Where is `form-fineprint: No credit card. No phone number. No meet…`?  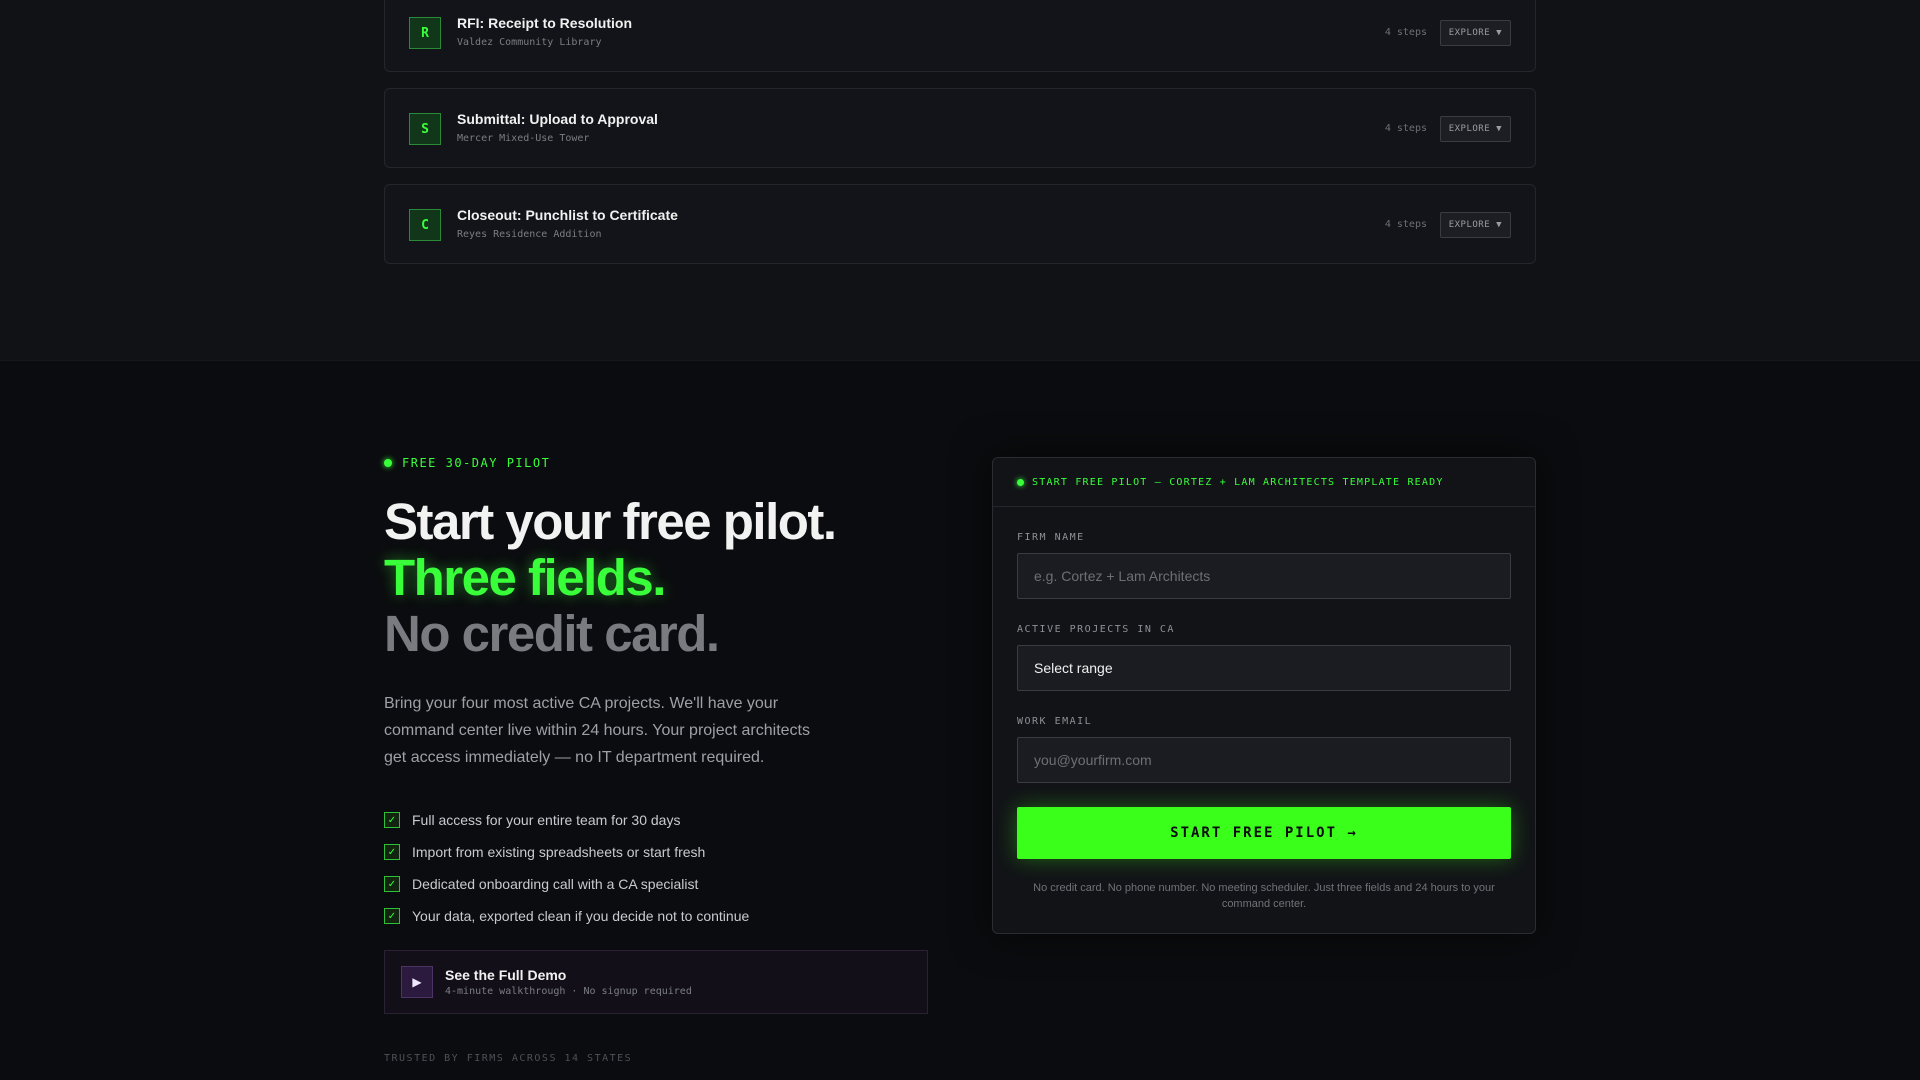 form-fineprint: No credit card. No phone number. No meet… is located at coordinates (1264, 896).